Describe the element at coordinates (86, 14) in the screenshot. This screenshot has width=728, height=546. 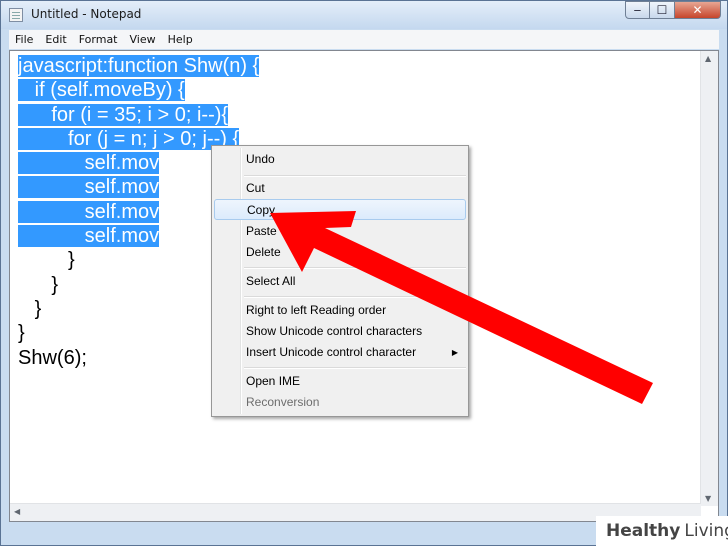
I see `window-title: Untitled - Notepad` at that location.